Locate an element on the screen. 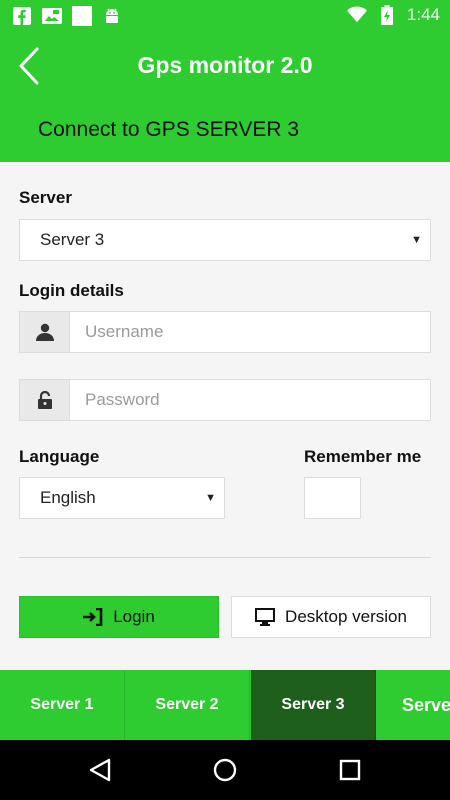 Image resolution: width=450 pixels, height=800 pixels. user-icon is located at coordinates (44, 332).